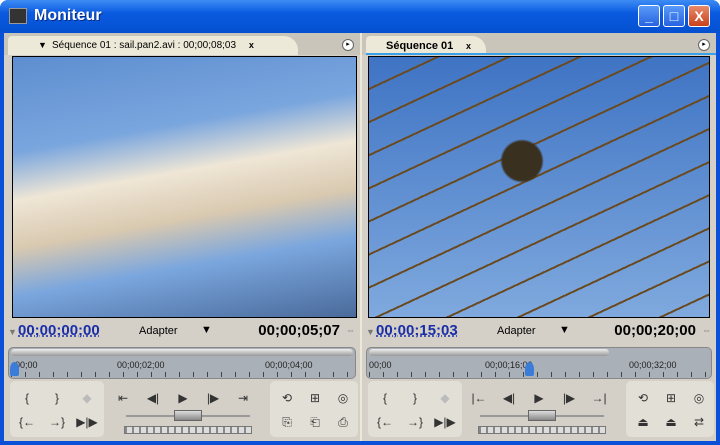 This screenshot has width=720, height=445. Describe the element at coordinates (479, 398) in the screenshot. I see `goto-previous-edit-button: |←` at that location.